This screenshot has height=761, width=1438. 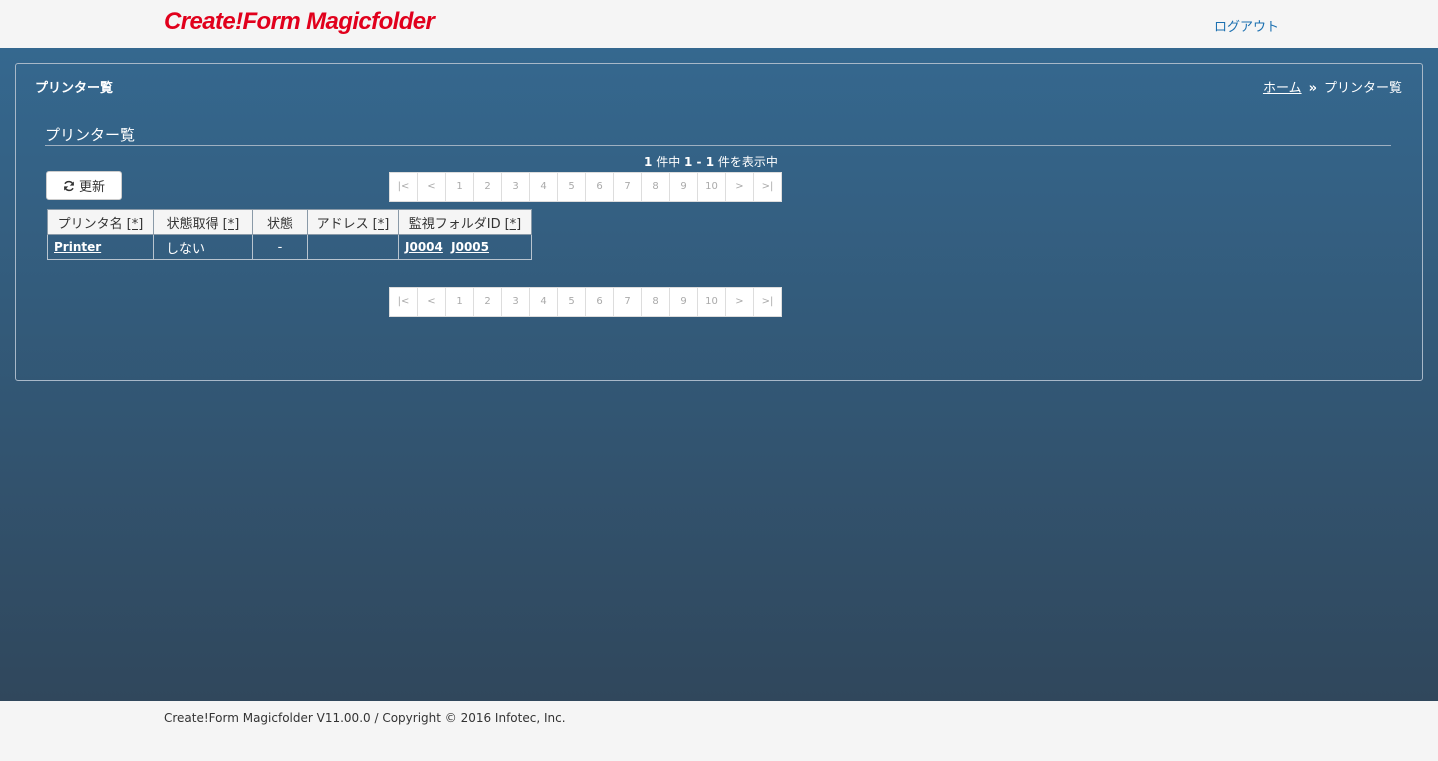 I want to click on panel-title: プリンター覧, so click(x=74, y=88).